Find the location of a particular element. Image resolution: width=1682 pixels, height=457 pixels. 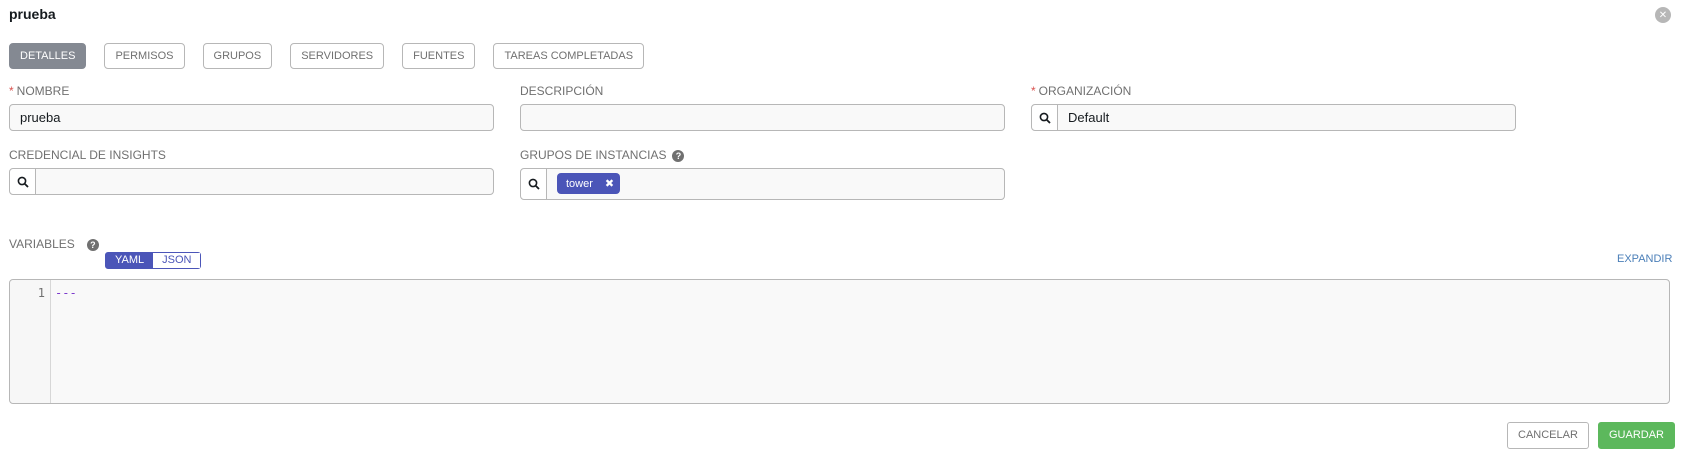

variables-label-text: VARIABLES is located at coordinates (42, 244).